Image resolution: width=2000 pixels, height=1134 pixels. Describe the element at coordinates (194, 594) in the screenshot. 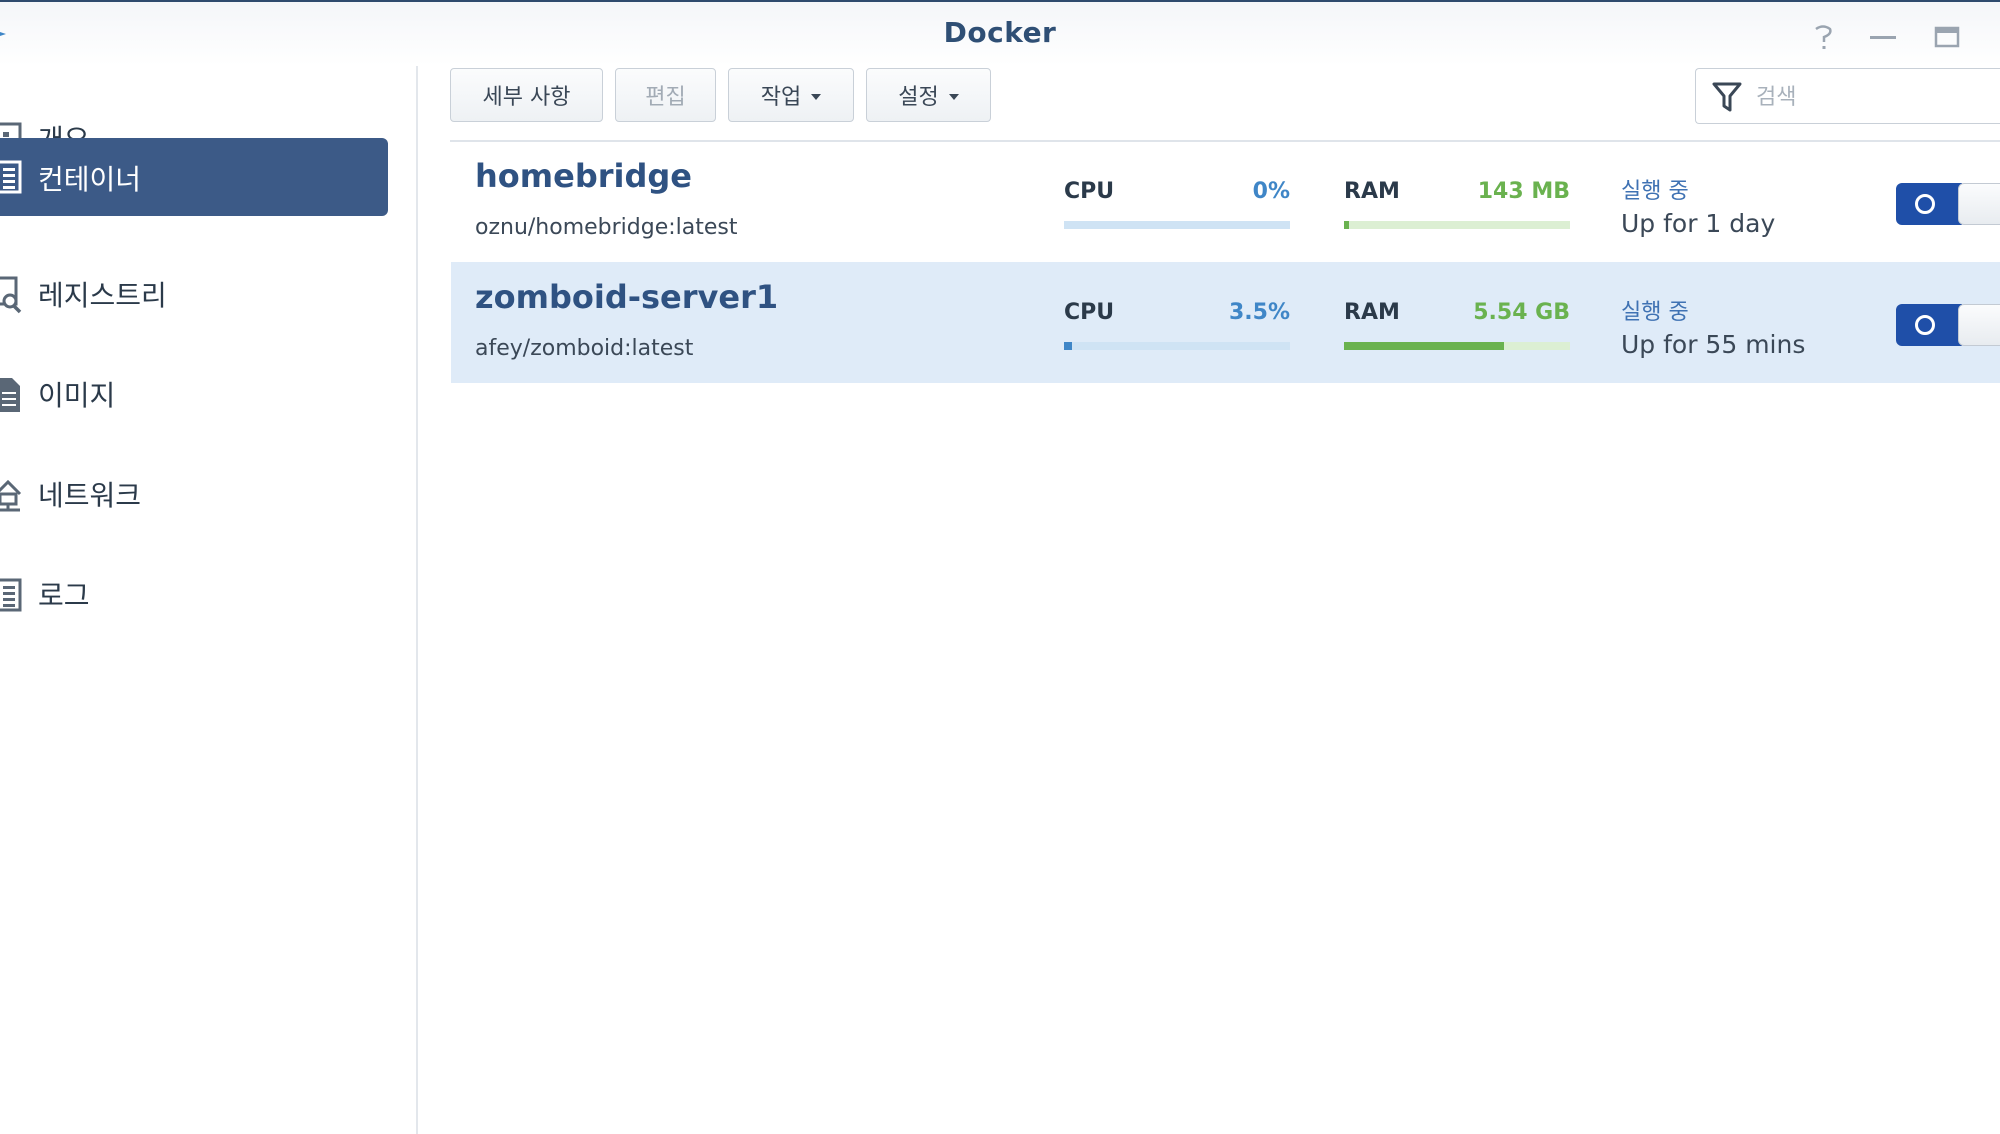

I see `sidebar-item-log: 로그` at that location.